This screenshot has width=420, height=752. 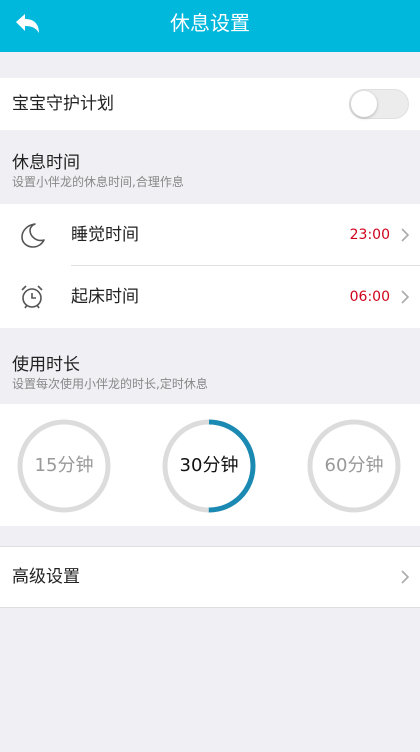 I want to click on duration-option-label: 15分钟, so click(x=64, y=465).